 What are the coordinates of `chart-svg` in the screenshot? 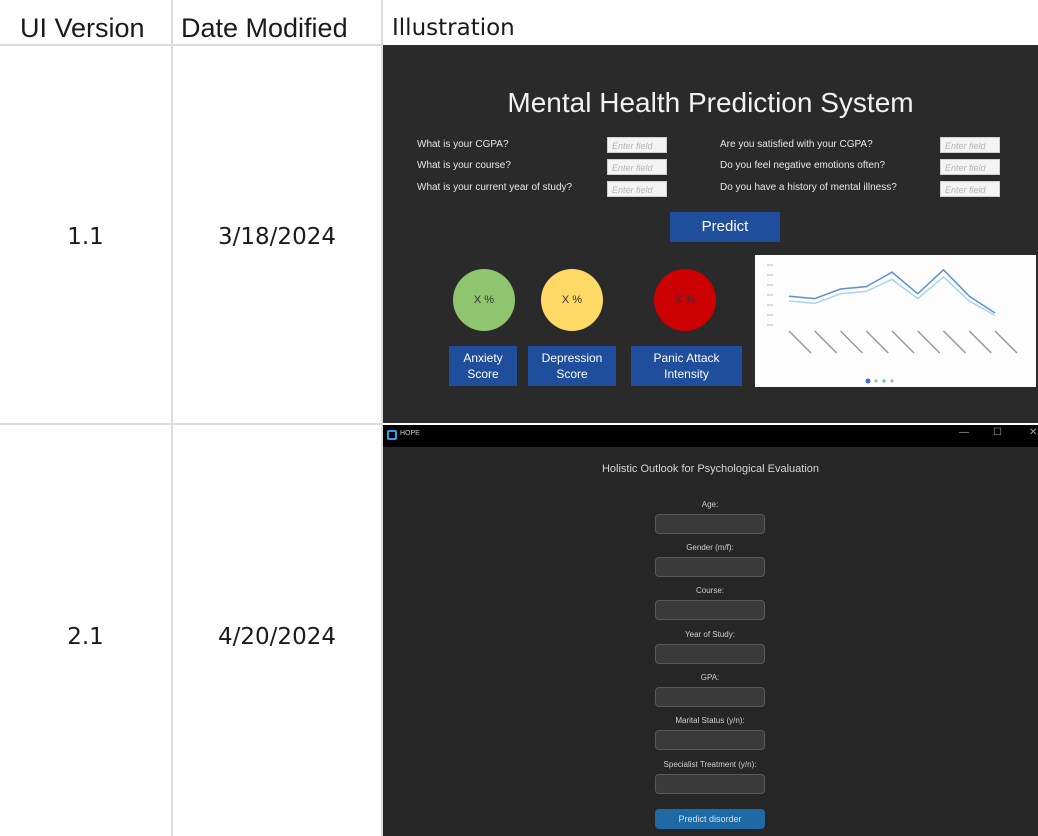 It's located at (892, 324).